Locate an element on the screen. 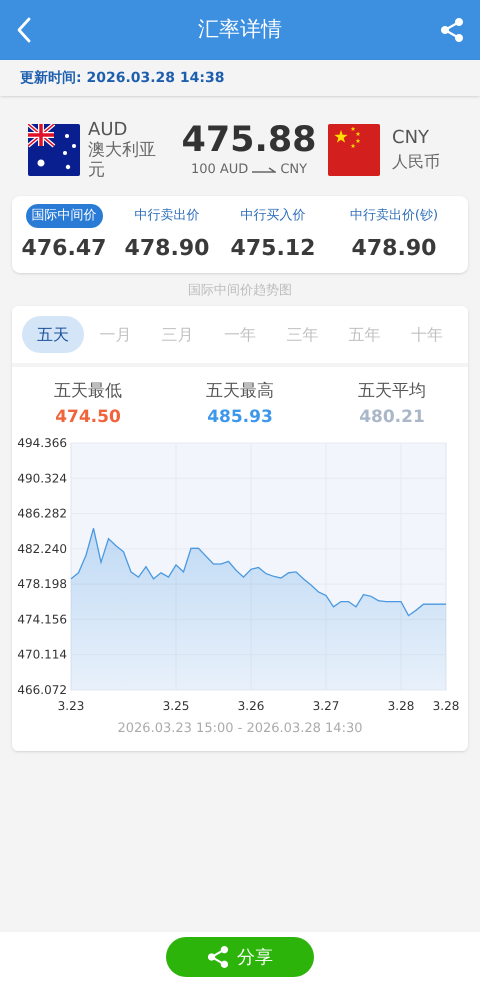 This screenshot has height=982, width=480. period-tab: 三年 is located at coordinates (302, 334).